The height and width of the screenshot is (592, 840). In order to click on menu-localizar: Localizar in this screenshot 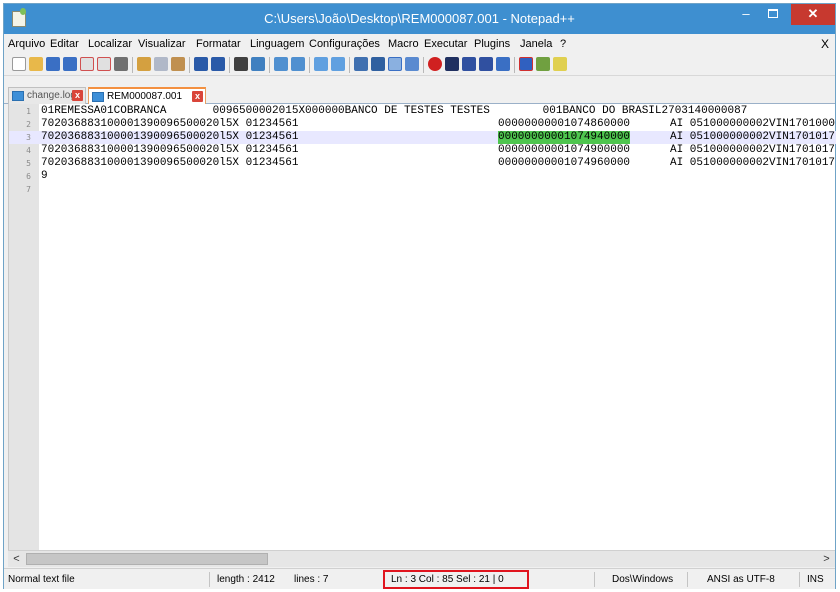, I will do `click(110, 44)`.